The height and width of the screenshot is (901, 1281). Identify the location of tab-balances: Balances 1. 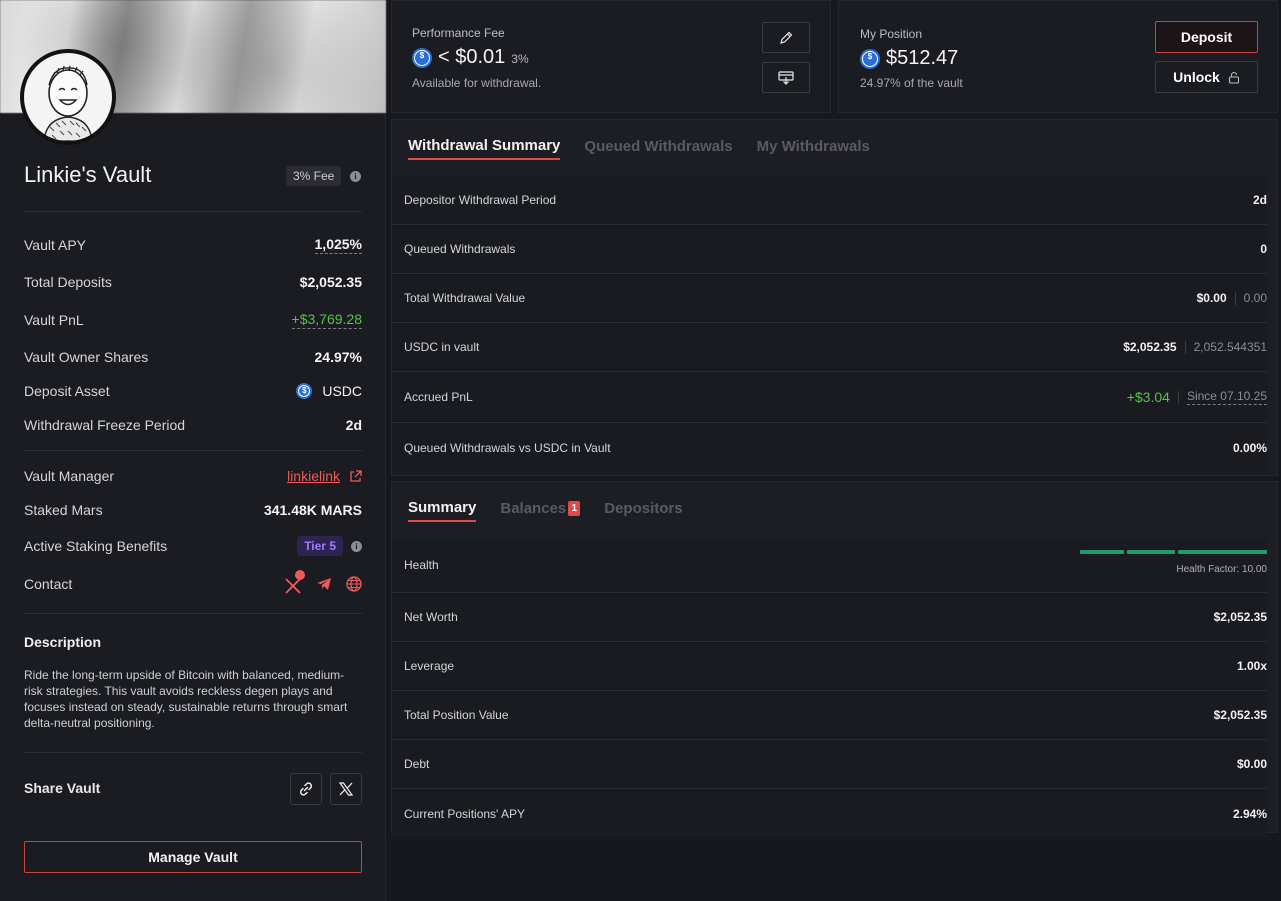
(540, 510).